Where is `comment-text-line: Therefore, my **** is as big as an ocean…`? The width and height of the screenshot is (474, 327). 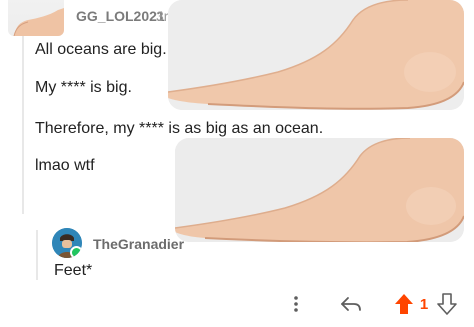
comment-text-line: Therefore, my **** is as big as an ocean… is located at coordinates (179, 128).